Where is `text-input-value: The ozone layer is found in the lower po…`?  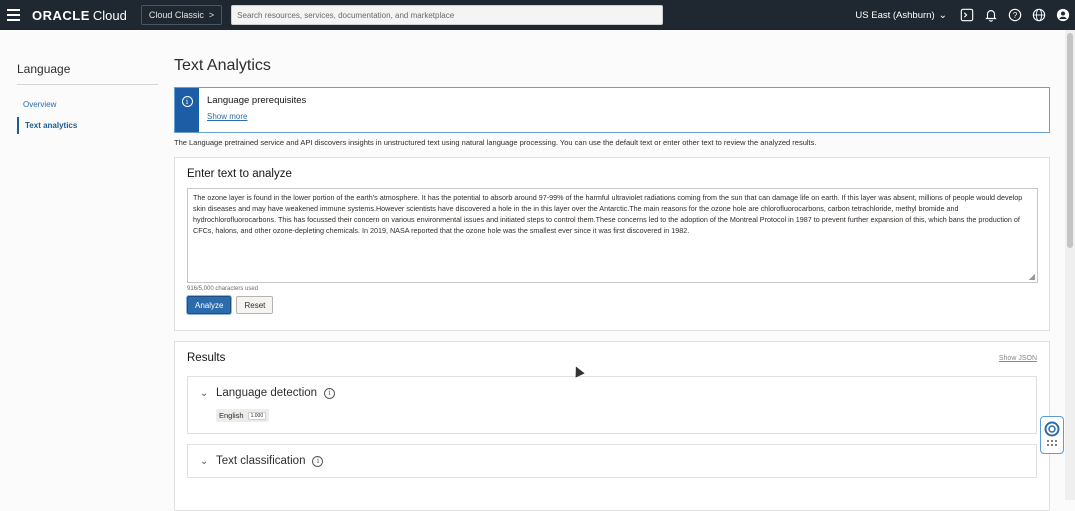
text-input-value: The ozone layer is found in the lower po… is located at coordinates (608, 214).